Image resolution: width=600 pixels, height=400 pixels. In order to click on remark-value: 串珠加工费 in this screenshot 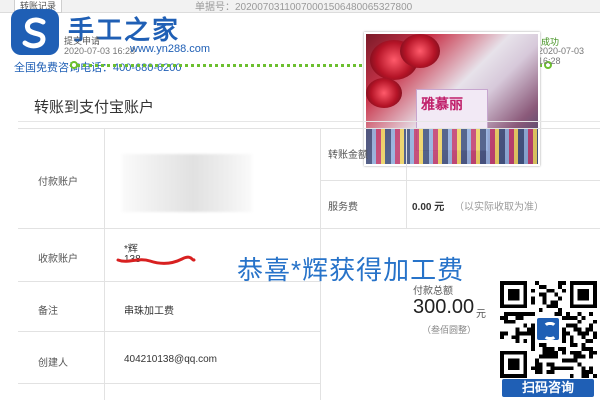, I will do `click(149, 311)`.